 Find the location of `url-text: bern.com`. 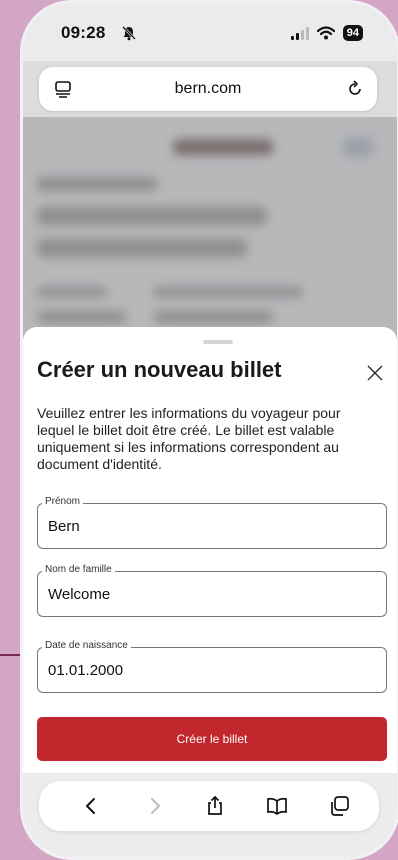

url-text: bern.com is located at coordinates (208, 89).